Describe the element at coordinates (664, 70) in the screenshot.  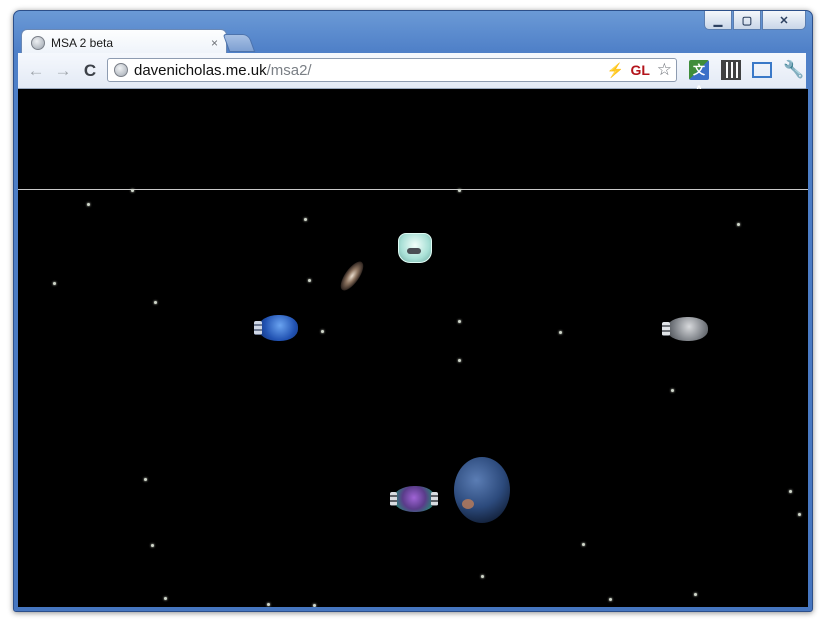
I see `bookmark-star-icon: ☆` at that location.